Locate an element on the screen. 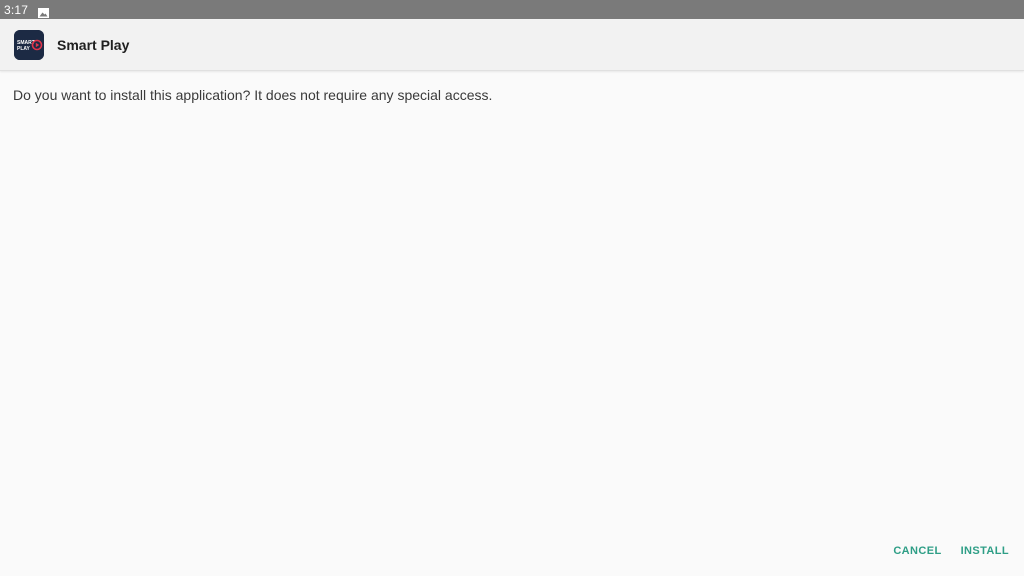  image-notification-icon is located at coordinates (44, 11).